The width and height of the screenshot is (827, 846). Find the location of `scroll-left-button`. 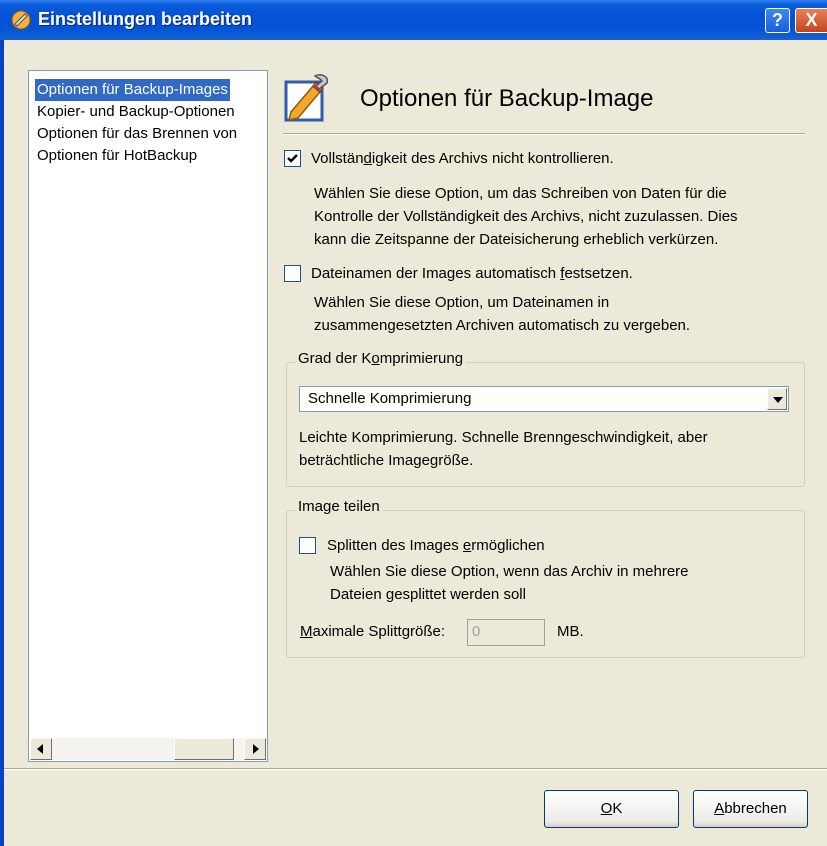

scroll-left-button is located at coordinates (41, 749).